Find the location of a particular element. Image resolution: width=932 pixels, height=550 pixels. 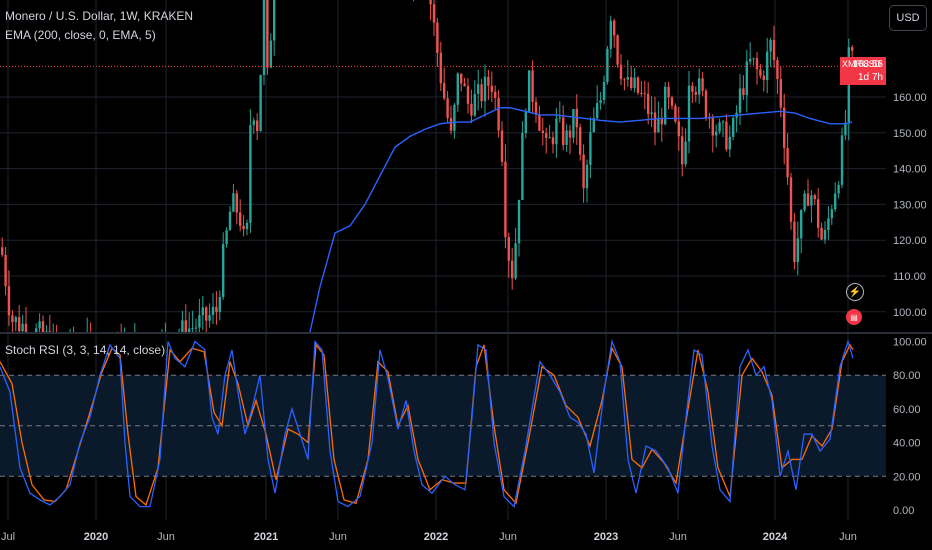

ema-legend: EMA (200, close, 0, EMA, 5) is located at coordinates (80, 35).